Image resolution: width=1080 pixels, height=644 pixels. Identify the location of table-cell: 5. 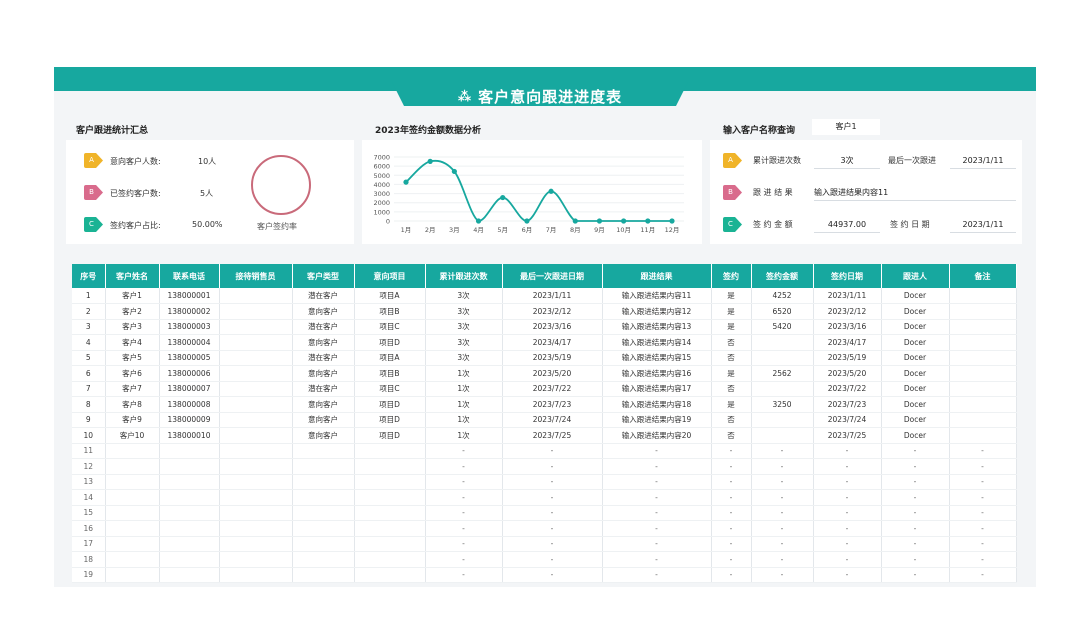
(89, 358).